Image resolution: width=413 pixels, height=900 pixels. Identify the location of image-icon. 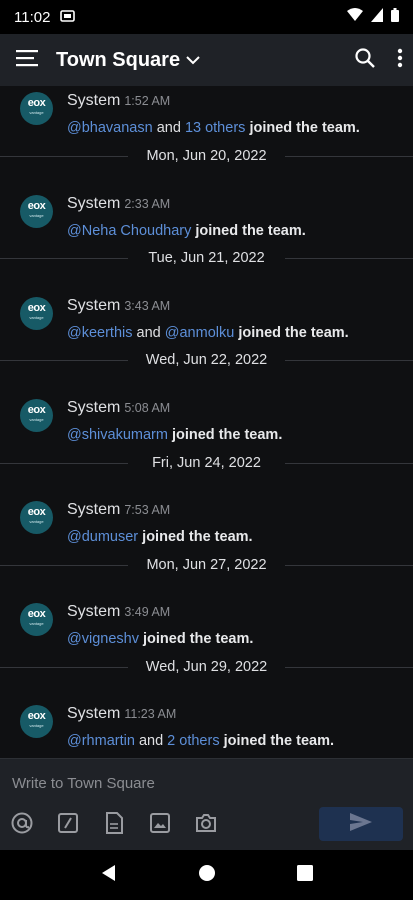
(160, 823).